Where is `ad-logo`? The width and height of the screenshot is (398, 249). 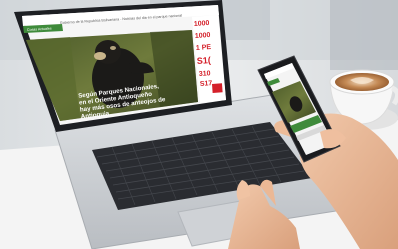
ad-logo is located at coordinates (217, 88).